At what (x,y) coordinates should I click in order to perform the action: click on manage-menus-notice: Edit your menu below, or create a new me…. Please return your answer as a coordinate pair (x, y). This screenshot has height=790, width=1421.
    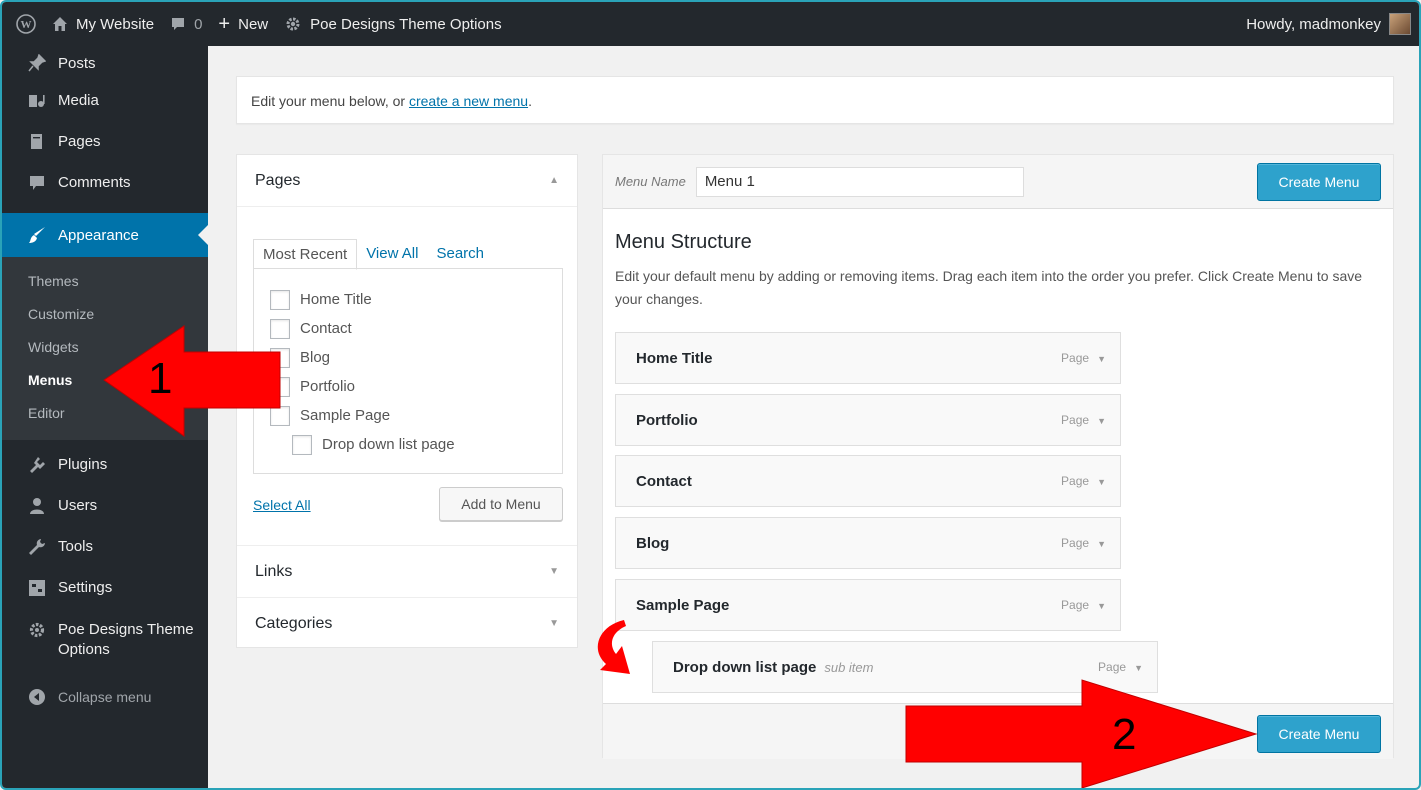
    Looking at the image, I should click on (815, 100).